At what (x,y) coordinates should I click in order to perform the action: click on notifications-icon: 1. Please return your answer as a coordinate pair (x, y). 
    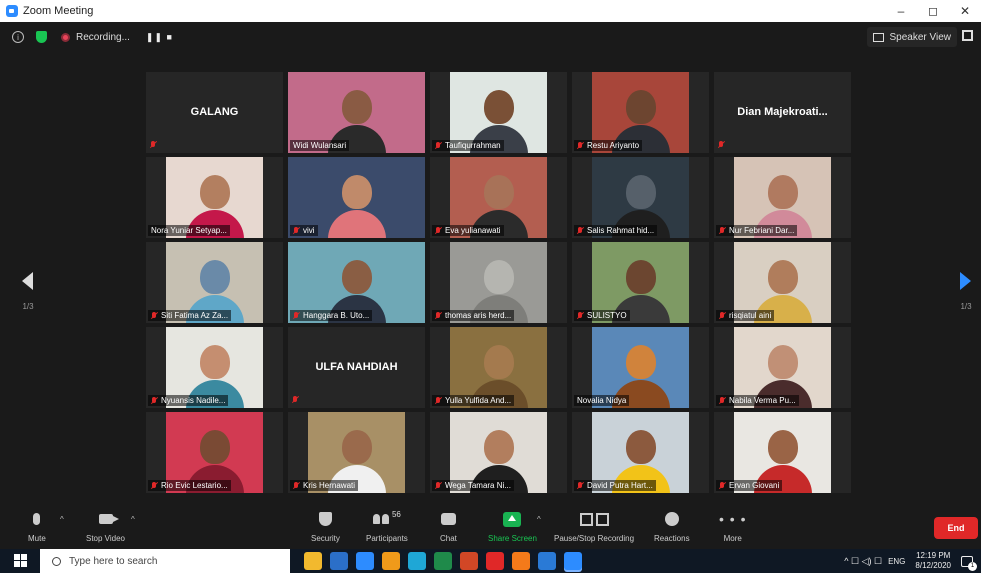
    Looking at the image, I should click on (969, 563).